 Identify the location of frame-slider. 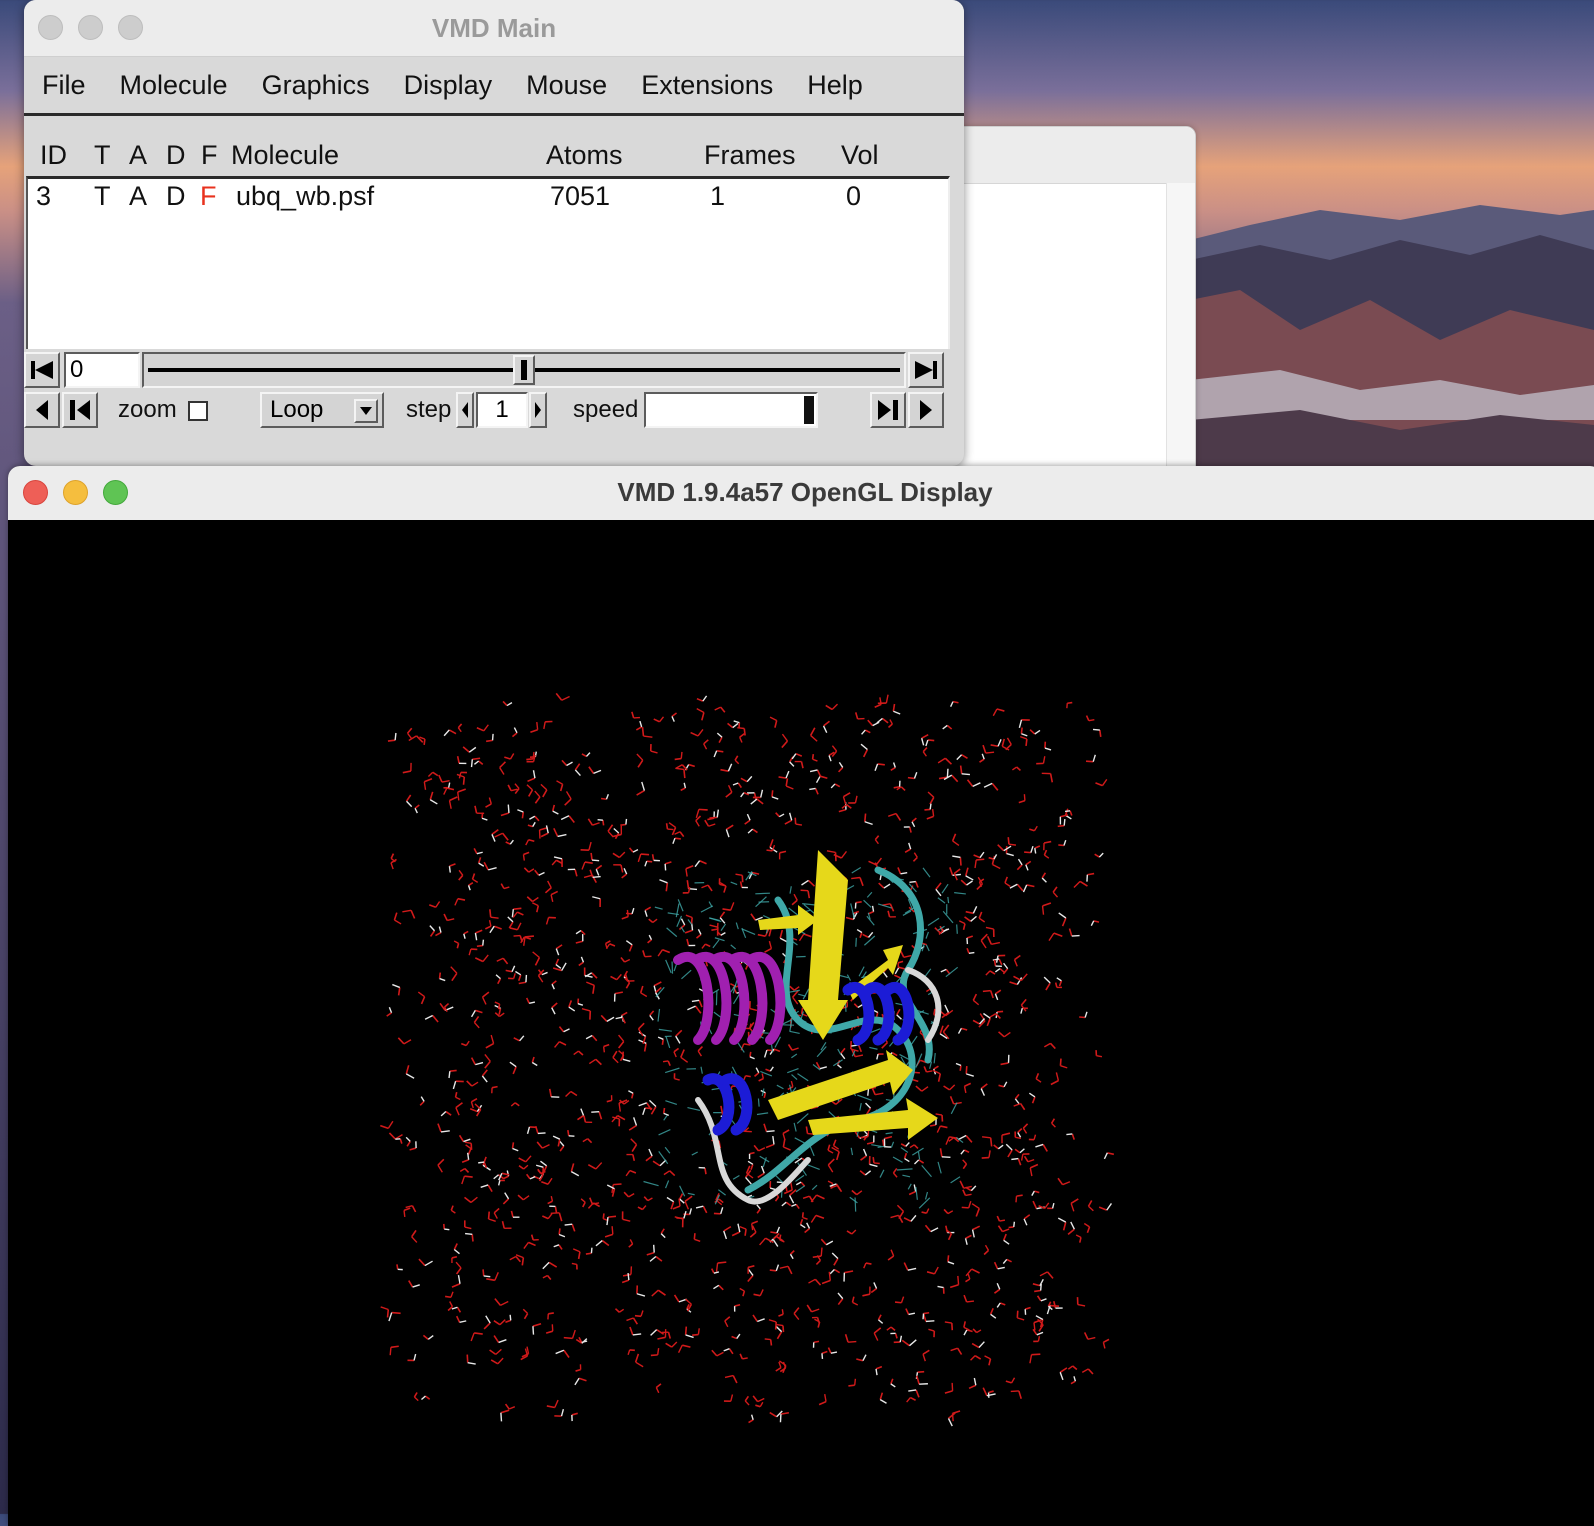
(524, 370).